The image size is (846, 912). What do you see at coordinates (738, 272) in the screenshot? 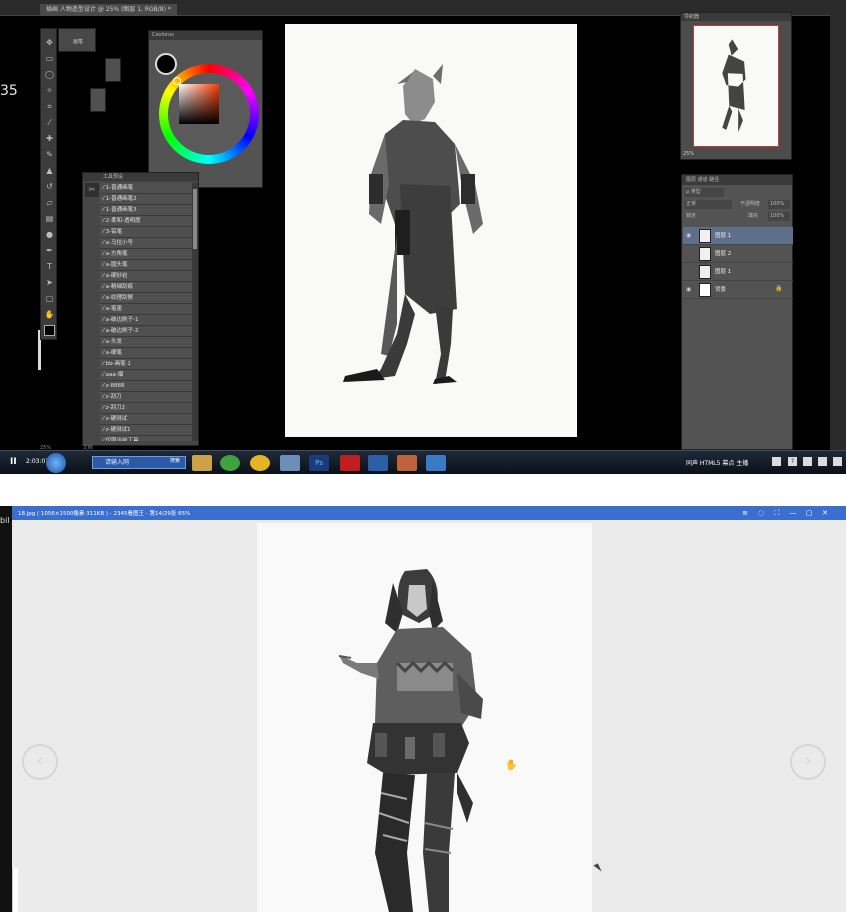
I see `layer-row: 图层 1` at bounding box center [738, 272].